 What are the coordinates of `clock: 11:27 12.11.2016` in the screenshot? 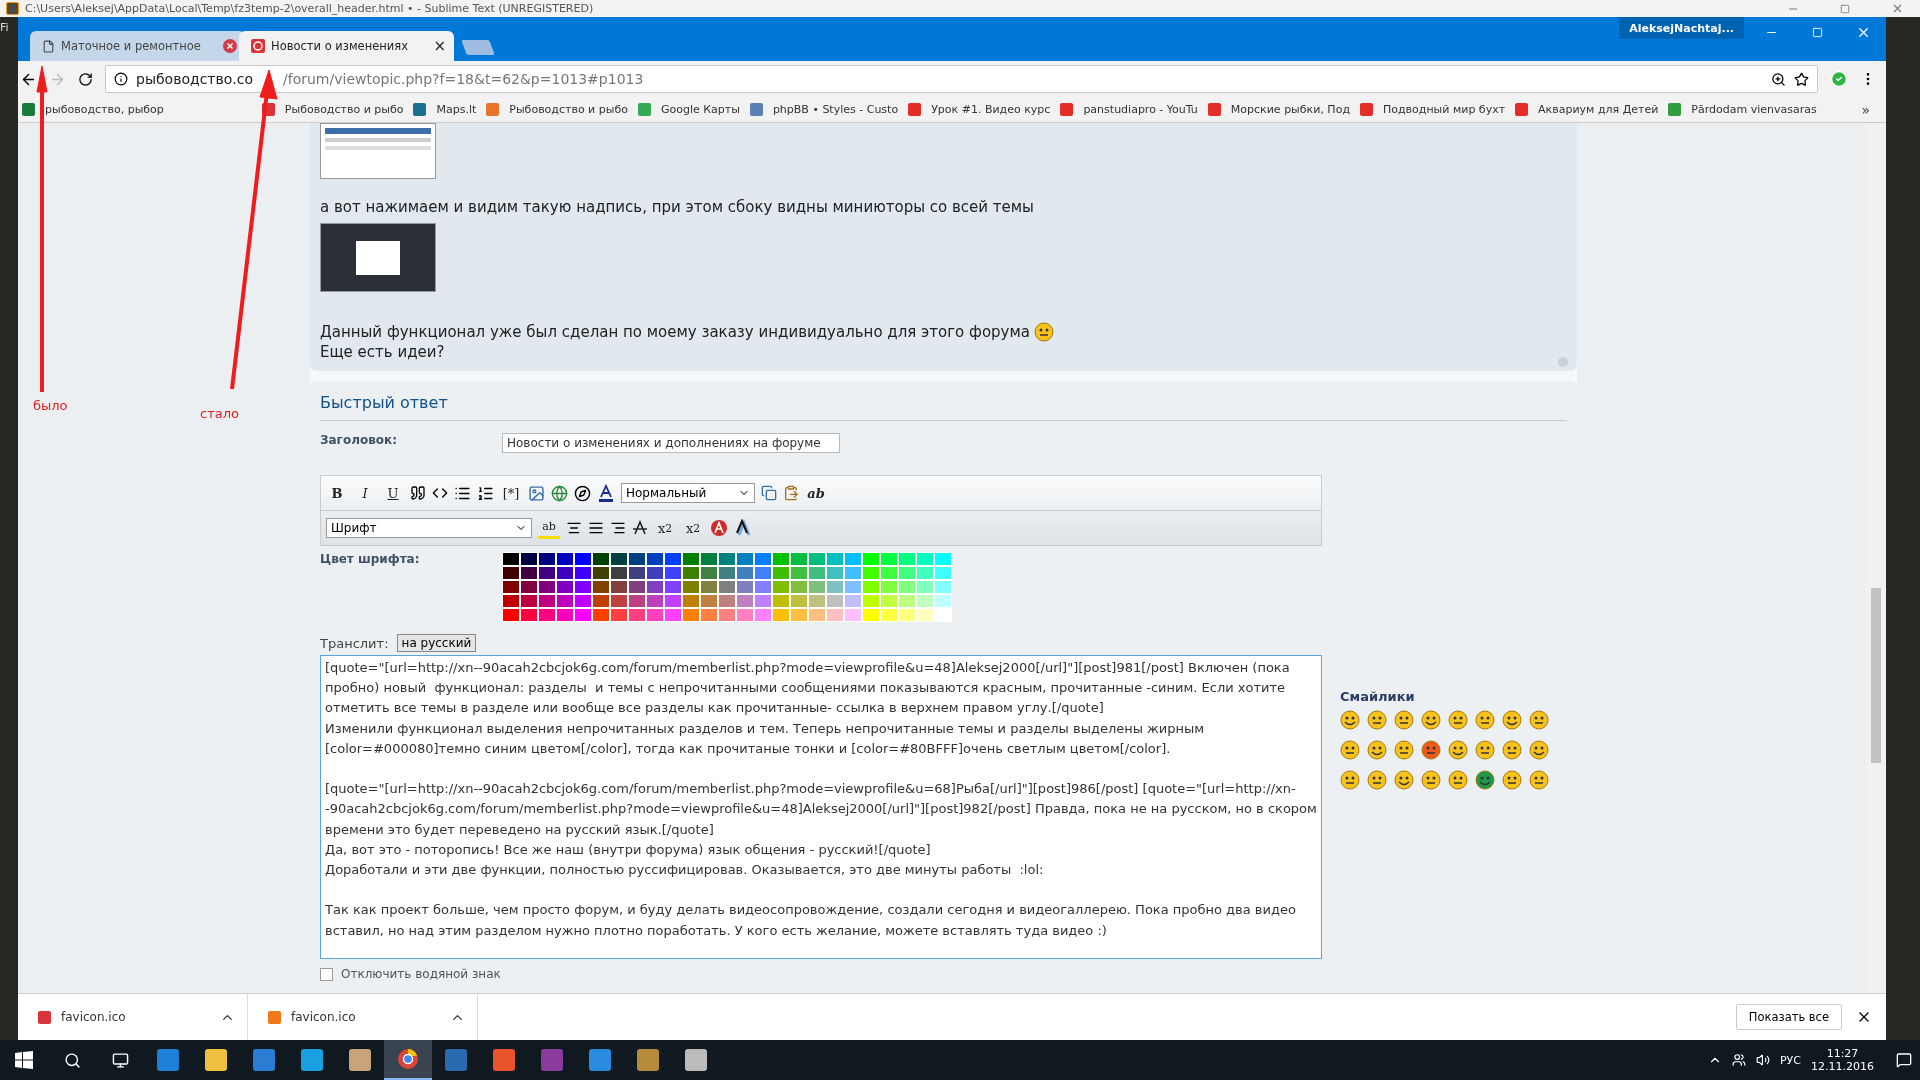 It's located at (1842, 1060).